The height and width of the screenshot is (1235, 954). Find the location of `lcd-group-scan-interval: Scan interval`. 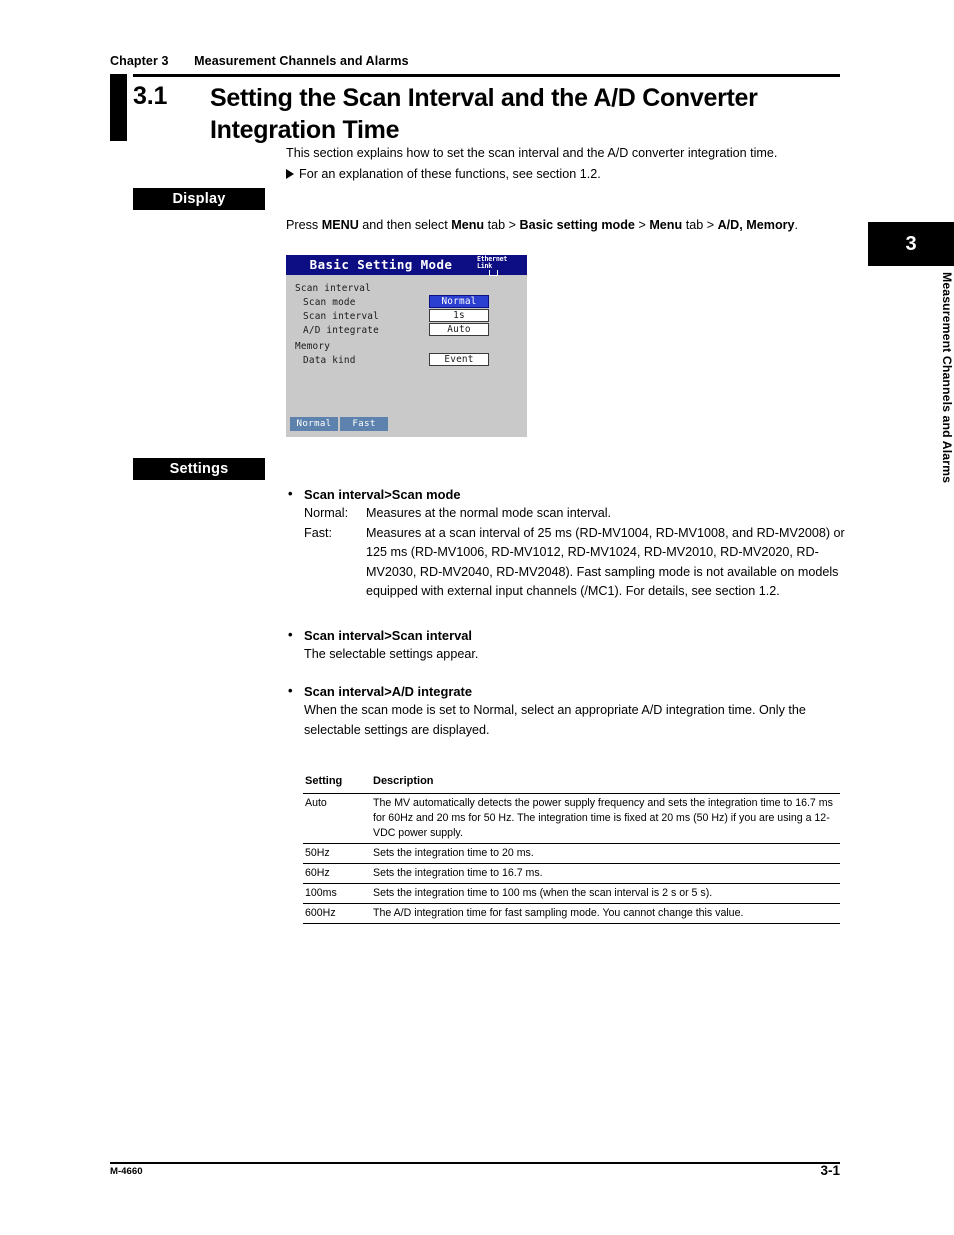

lcd-group-scan-interval: Scan interval is located at coordinates (333, 288).